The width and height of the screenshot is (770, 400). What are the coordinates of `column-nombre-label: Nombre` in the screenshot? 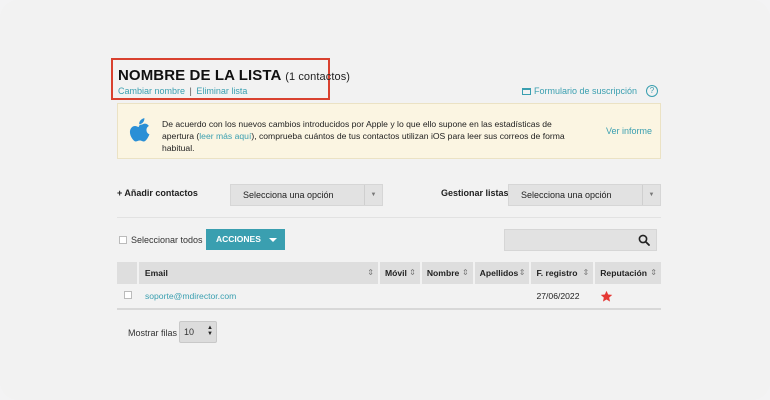 It's located at (443, 273).